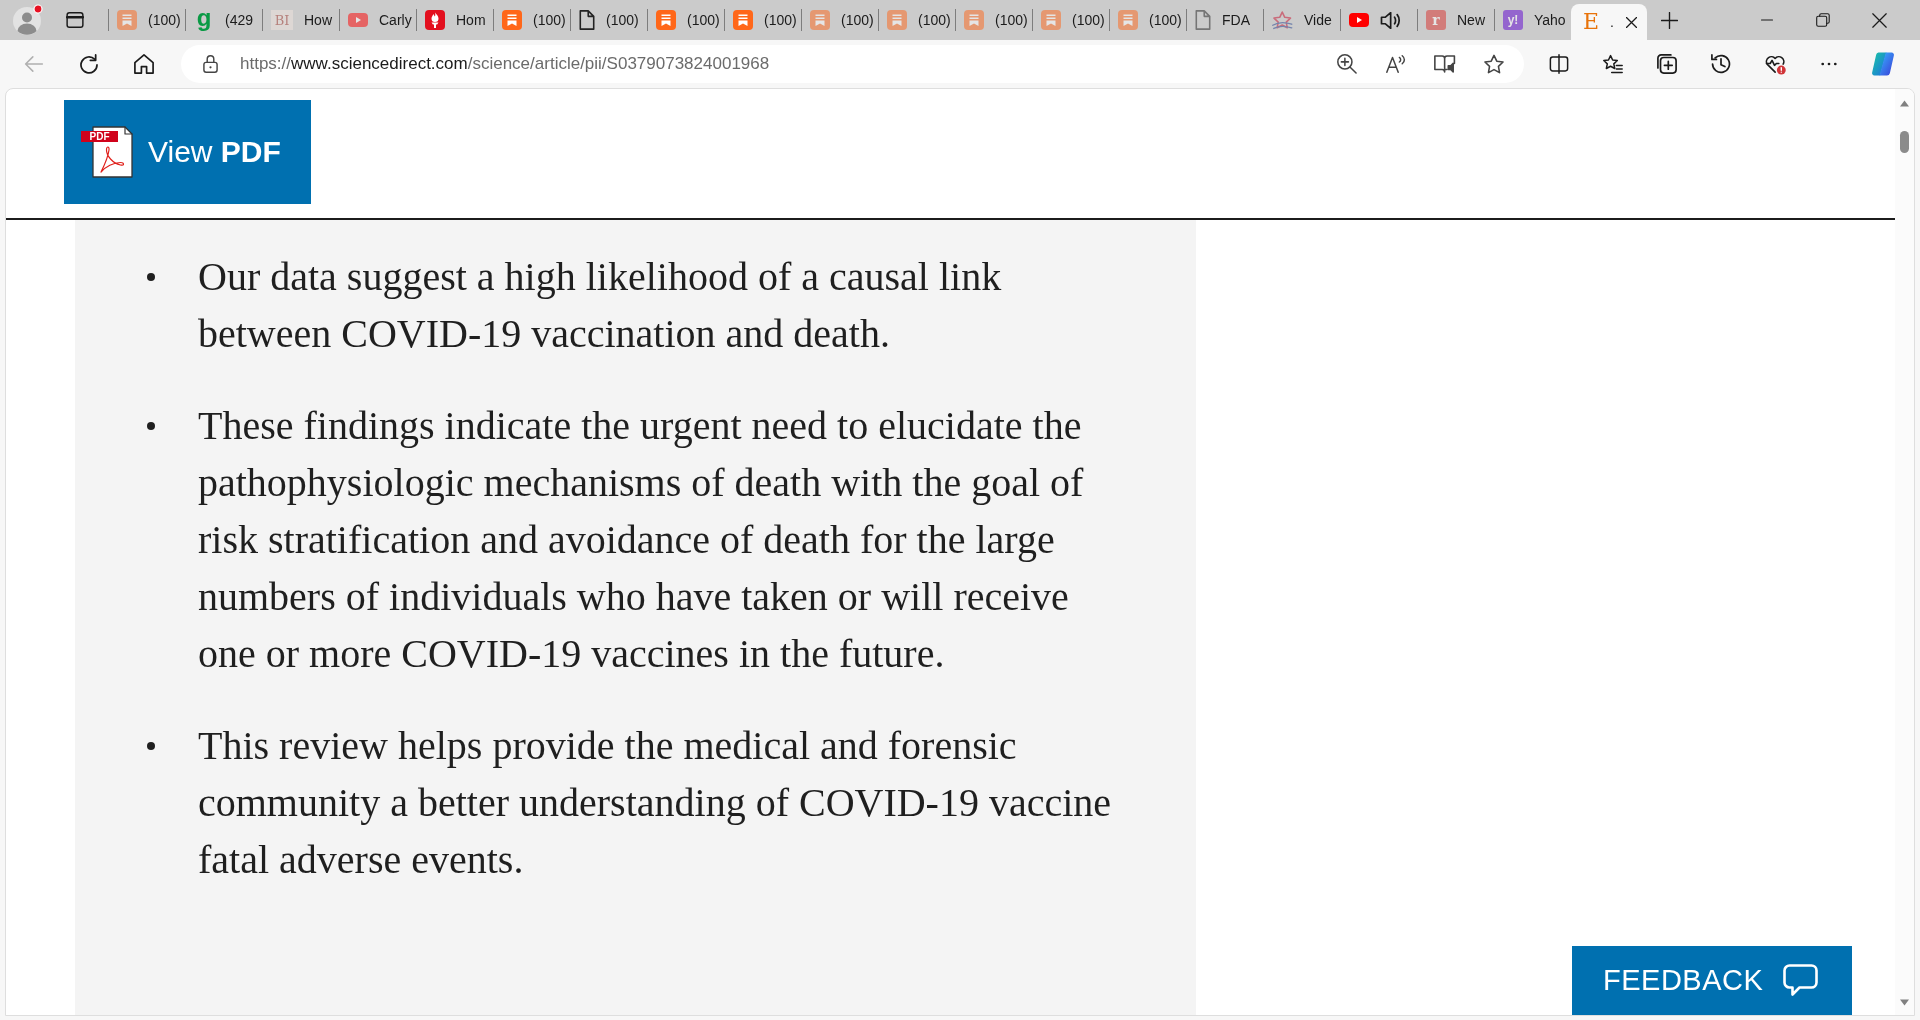 The width and height of the screenshot is (1920, 1020). I want to click on letter-logo: E, so click(1591, 22).